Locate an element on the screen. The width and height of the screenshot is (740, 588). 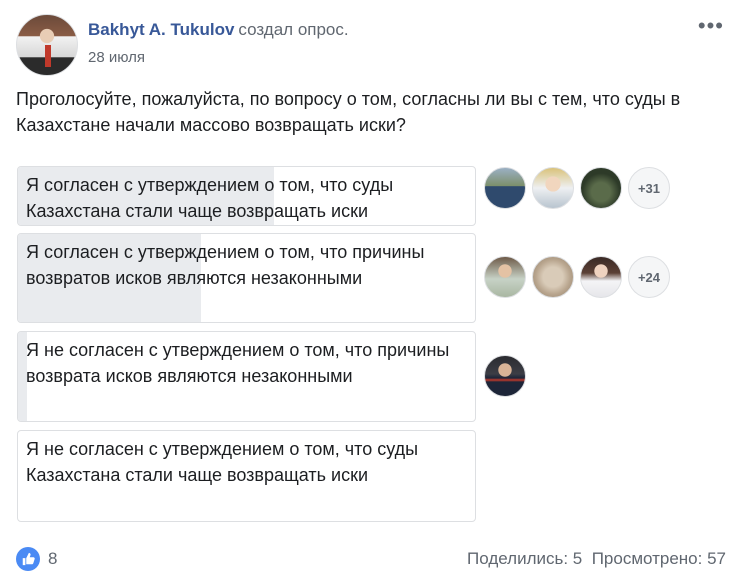
author-name-link: Bakhyt A. Tukulov is located at coordinates (161, 29).